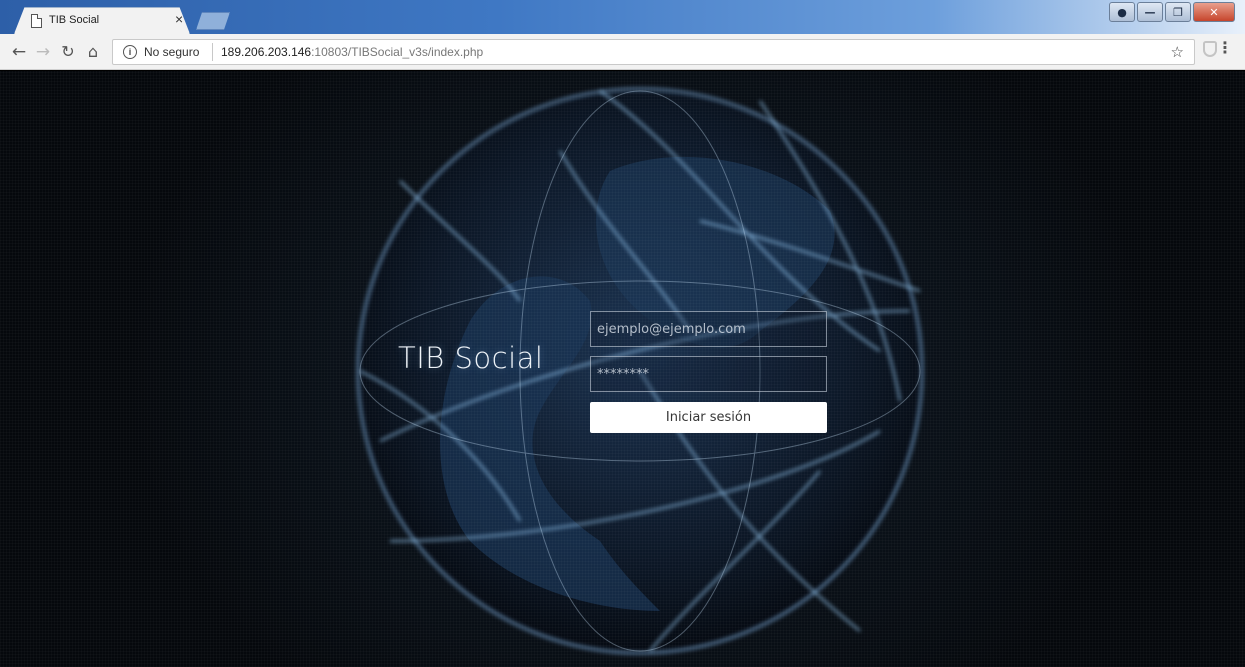  I want to click on brand-title: TIB Social, so click(471, 358).